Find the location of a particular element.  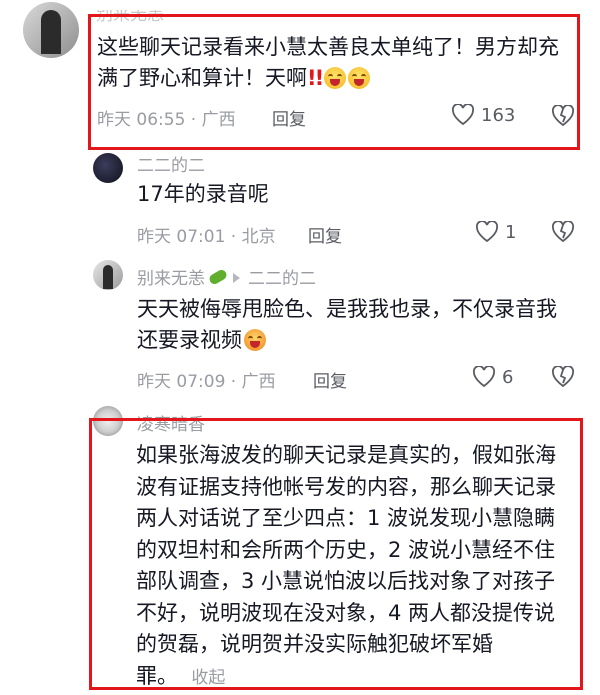

reply-header: 别来无恙 二二的二 is located at coordinates (226, 276).